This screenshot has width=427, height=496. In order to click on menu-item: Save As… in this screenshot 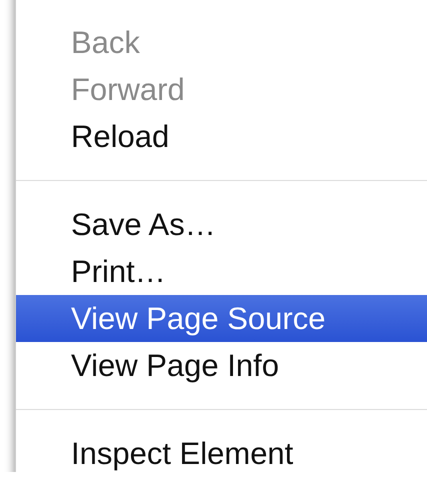, I will do `click(221, 224)`.